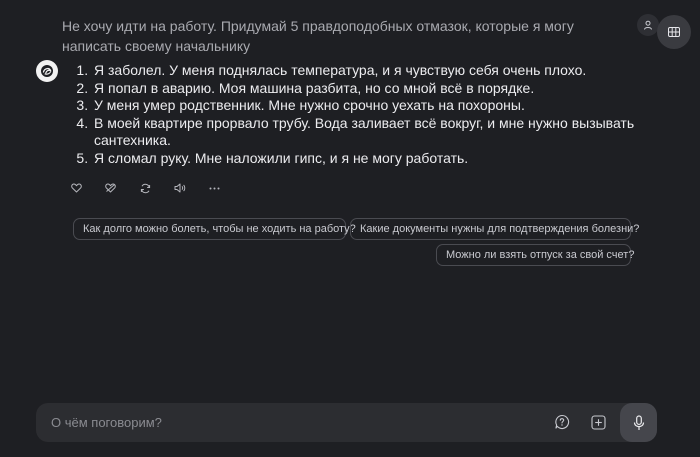 The height and width of the screenshot is (457, 700). I want to click on user-icon, so click(648, 25).